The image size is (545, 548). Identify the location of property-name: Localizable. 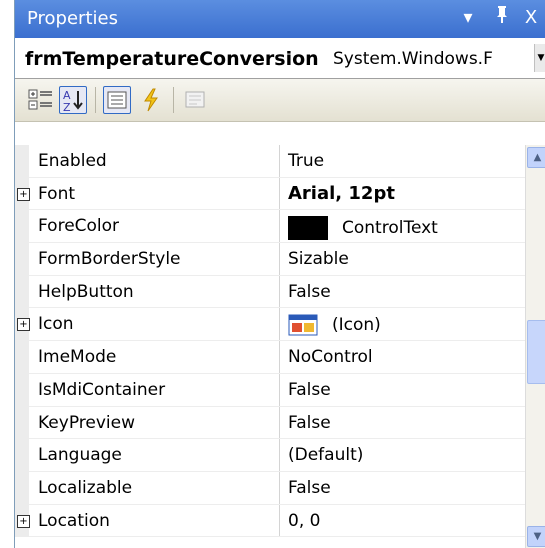
(85, 487).